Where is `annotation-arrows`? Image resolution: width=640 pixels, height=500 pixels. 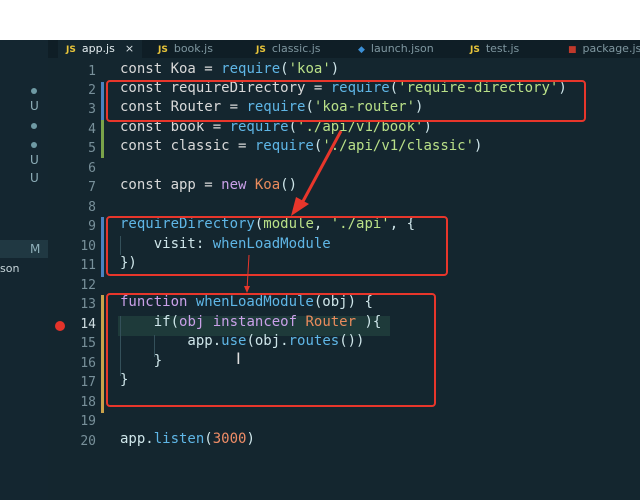 annotation-arrows is located at coordinates (293, 211).